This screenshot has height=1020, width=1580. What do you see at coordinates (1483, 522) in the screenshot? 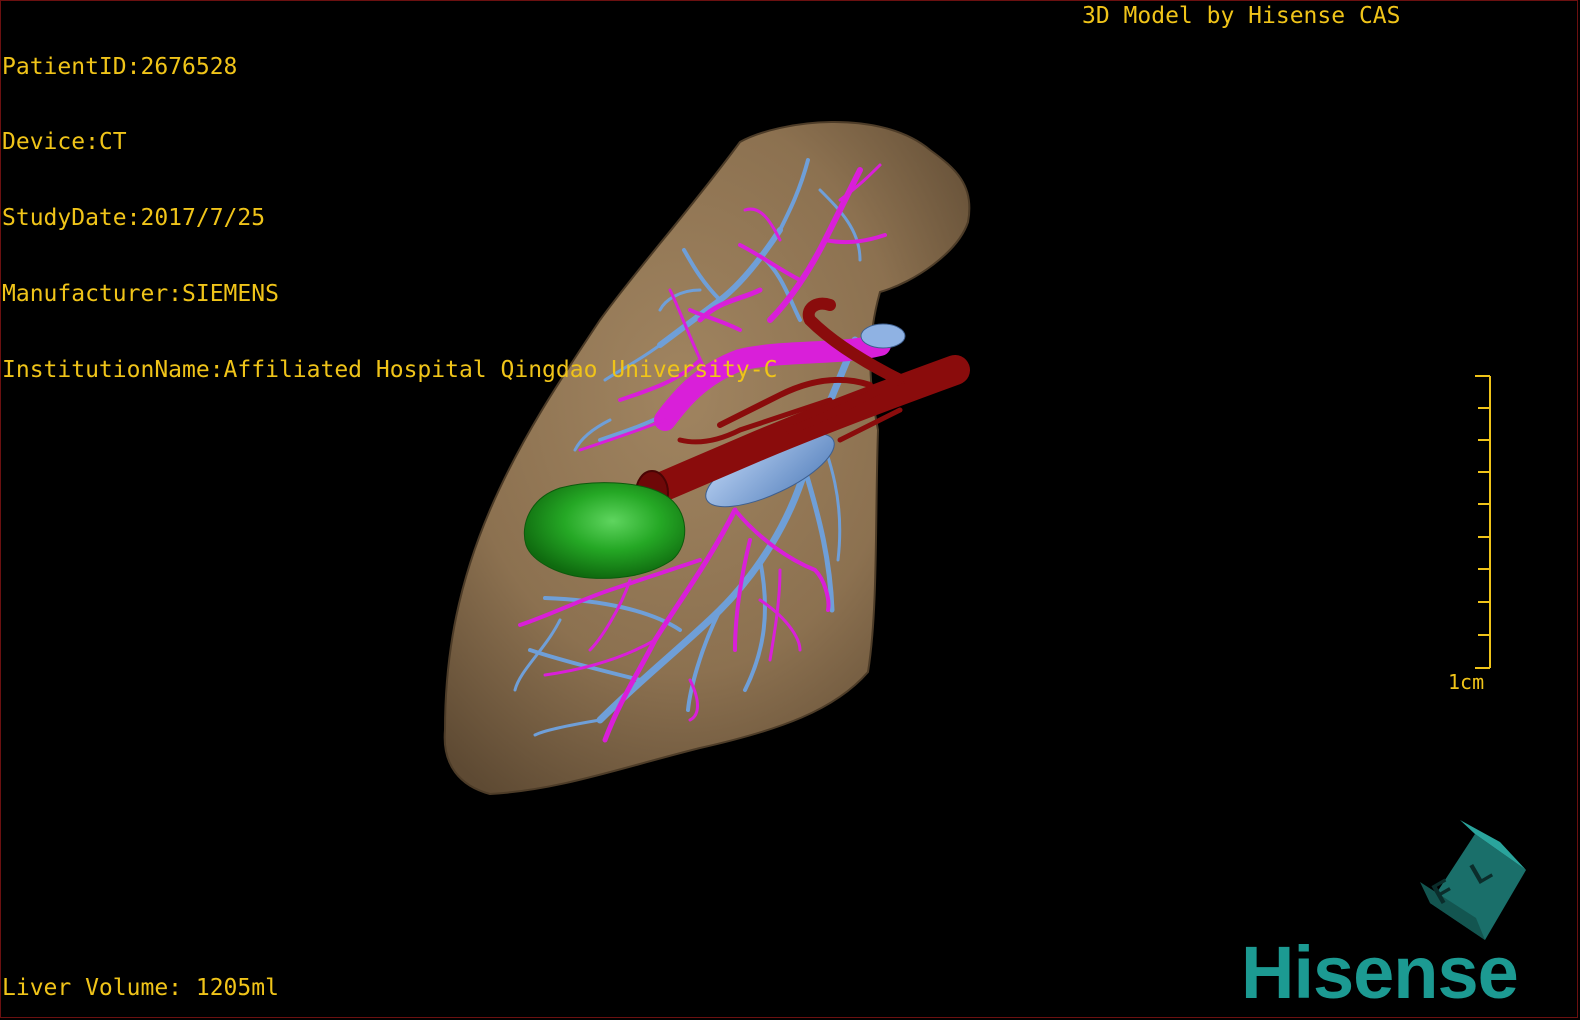
I see `scale-bar` at bounding box center [1483, 522].